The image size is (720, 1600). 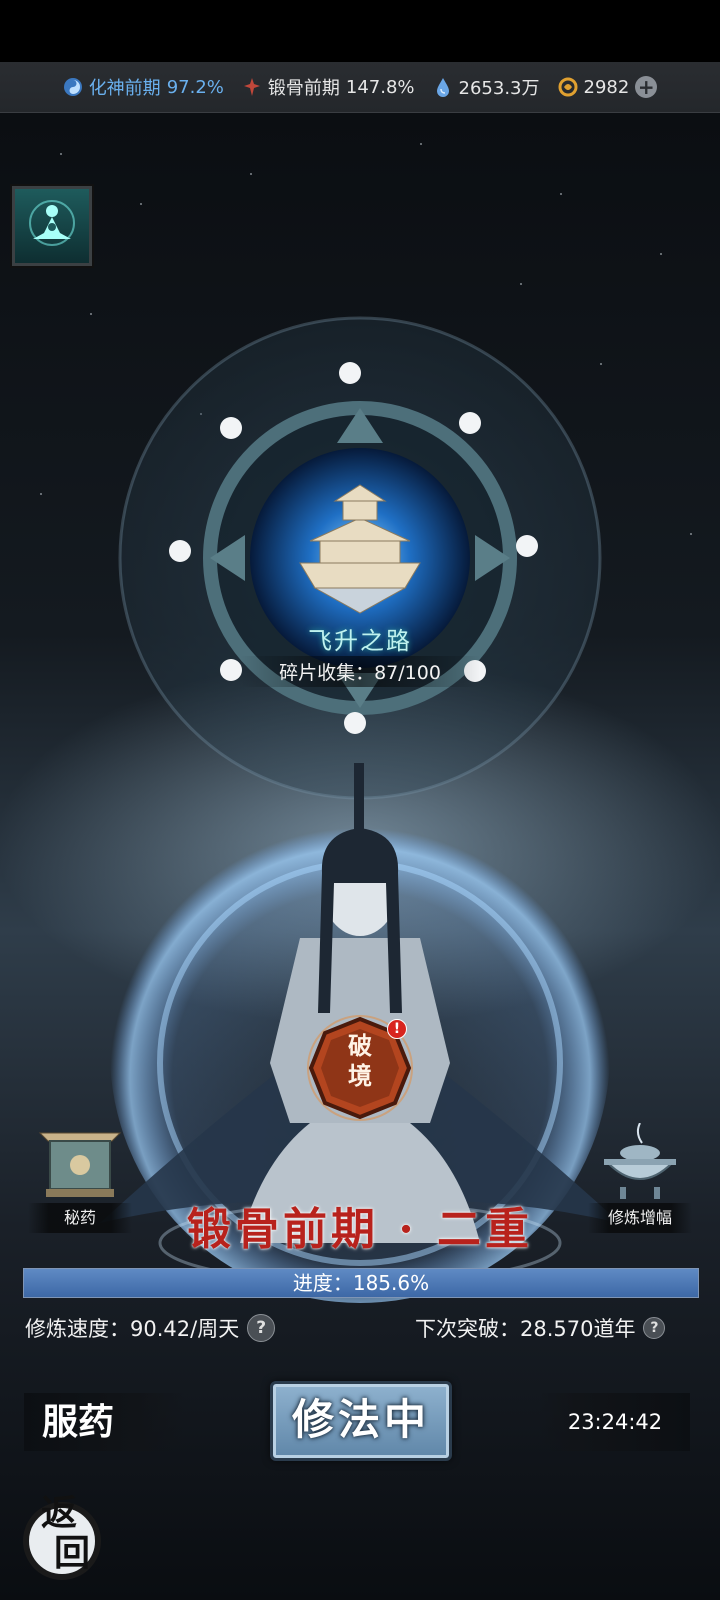 What do you see at coordinates (52, 223) in the screenshot?
I see `meditating-figure-icon` at bounding box center [52, 223].